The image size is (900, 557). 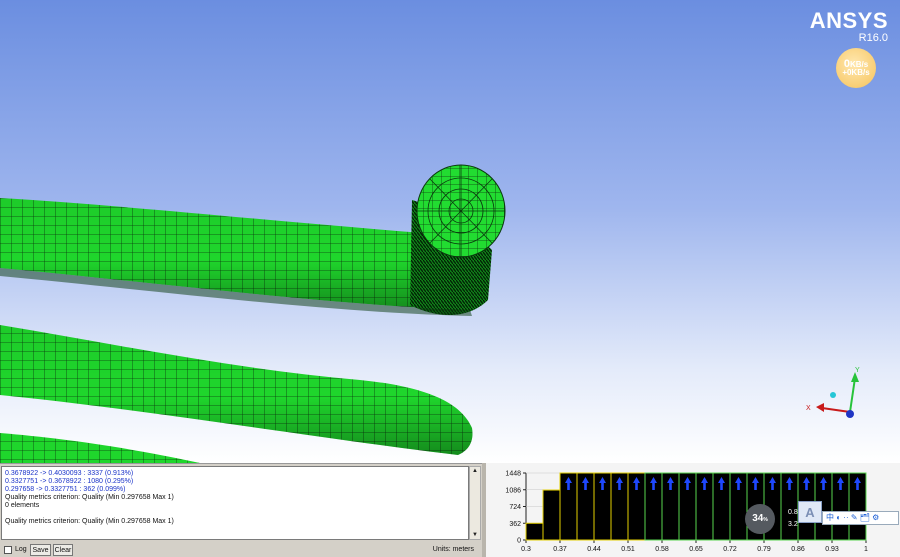 I want to click on save-button: Save, so click(x=40, y=550).